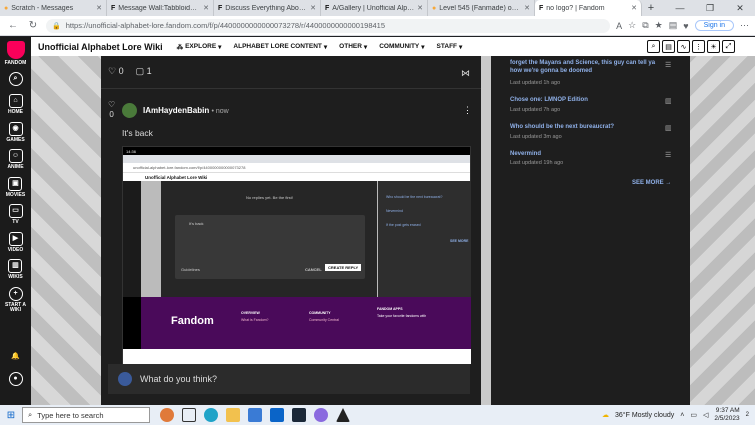 The image size is (755, 425). Describe the element at coordinates (15, 211) in the screenshot. I see `tv-icon: ▭` at that location.